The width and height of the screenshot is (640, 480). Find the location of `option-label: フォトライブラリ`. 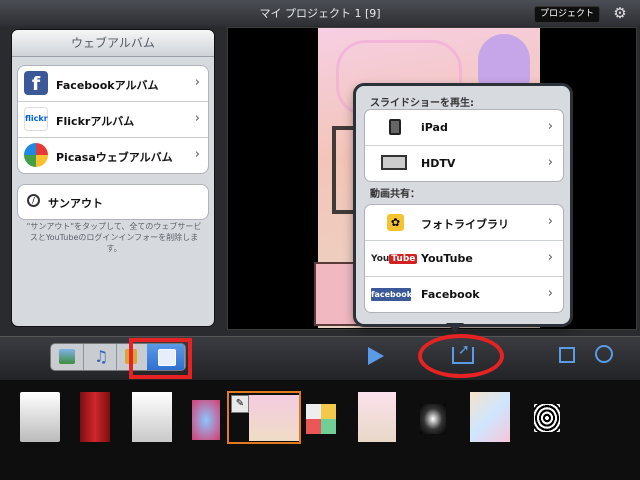

option-label: フォトライブラリ is located at coordinates (465, 224).